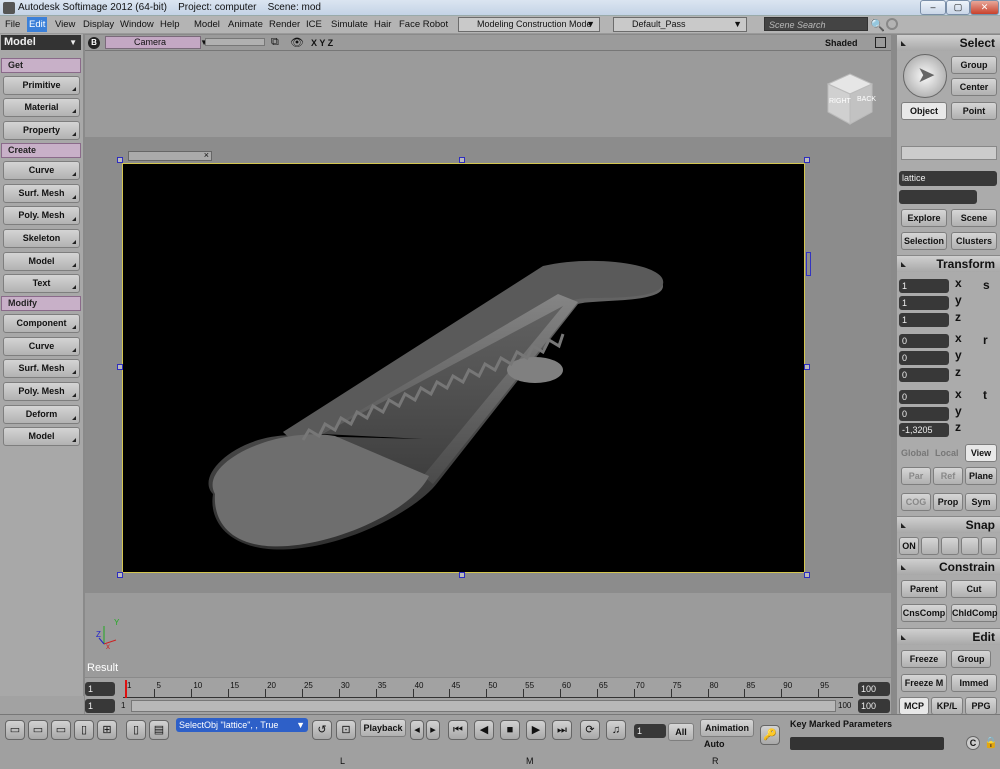 This screenshot has width=1000, height=769. What do you see at coordinates (958, 372) in the screenshot?
I see `rotate-z-label: z` at bounding box center [958, 372].